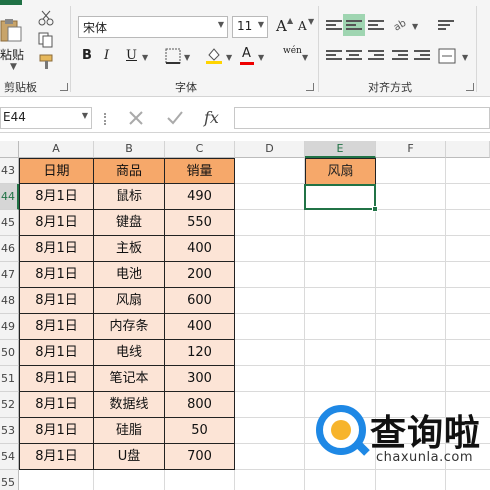 This screenshot has width=490, height=490. Describe the element at coordinates (9, 405) in the screenshot. I see `row-header-52: 52` at that location.